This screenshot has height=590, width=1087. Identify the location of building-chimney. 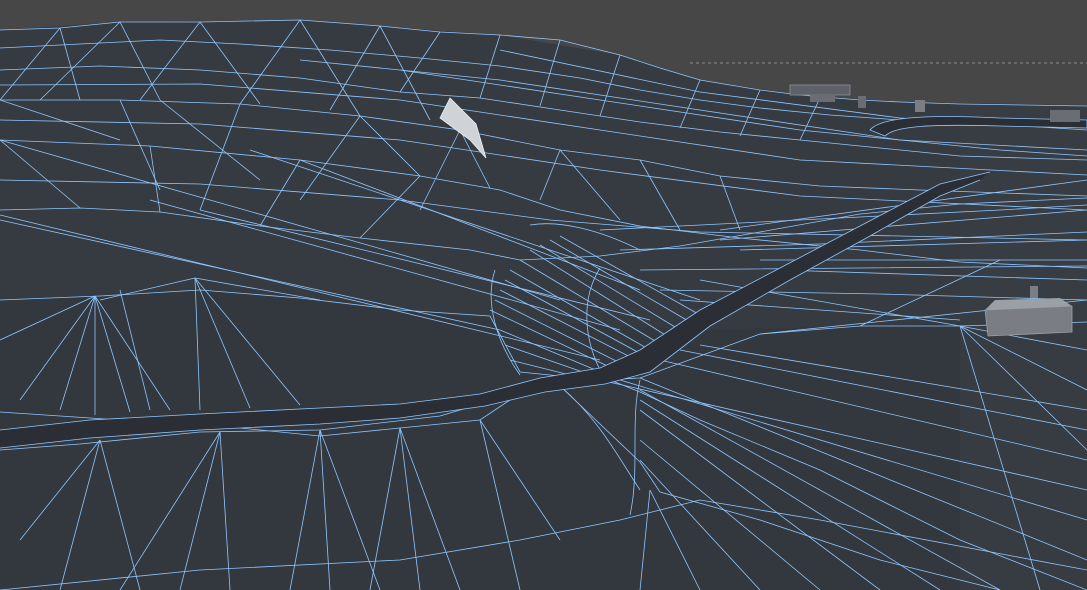
(1034, 292).